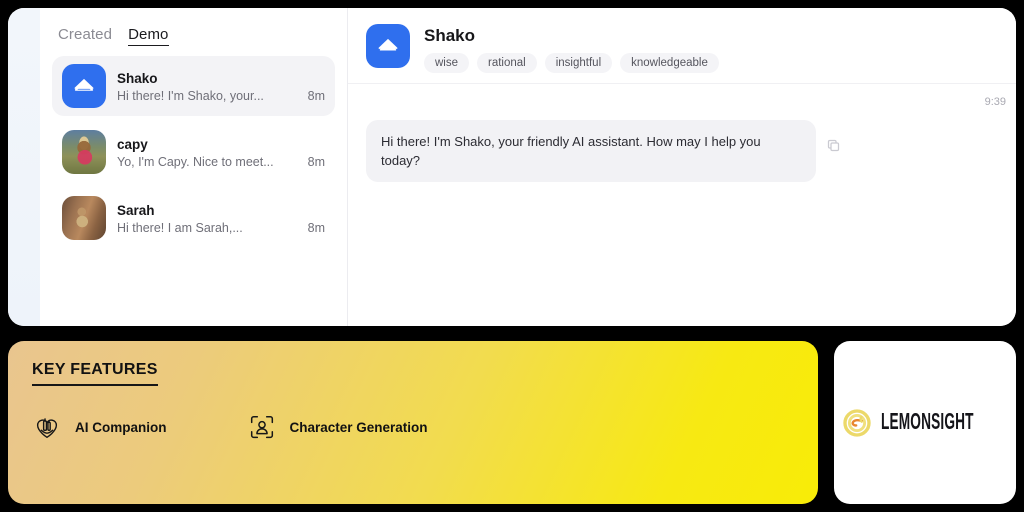 This screenshot has height=512, width=1024. Describe the element at coordinates (221, 86) in the screenshot. I see `list-item-text: Shako Hi there! I'm Shako, your... 8m` at that location.